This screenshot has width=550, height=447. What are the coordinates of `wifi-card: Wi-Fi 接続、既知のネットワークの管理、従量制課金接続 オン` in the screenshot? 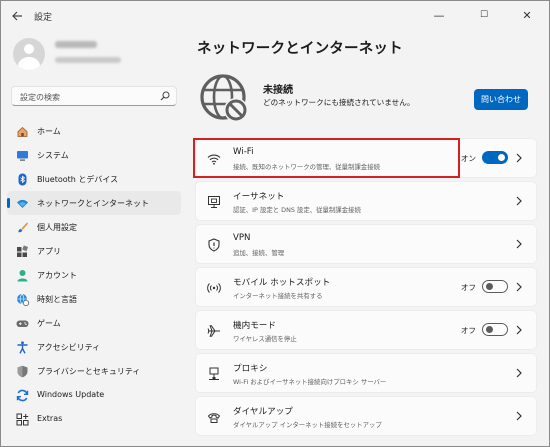 It's located at (366, 158).